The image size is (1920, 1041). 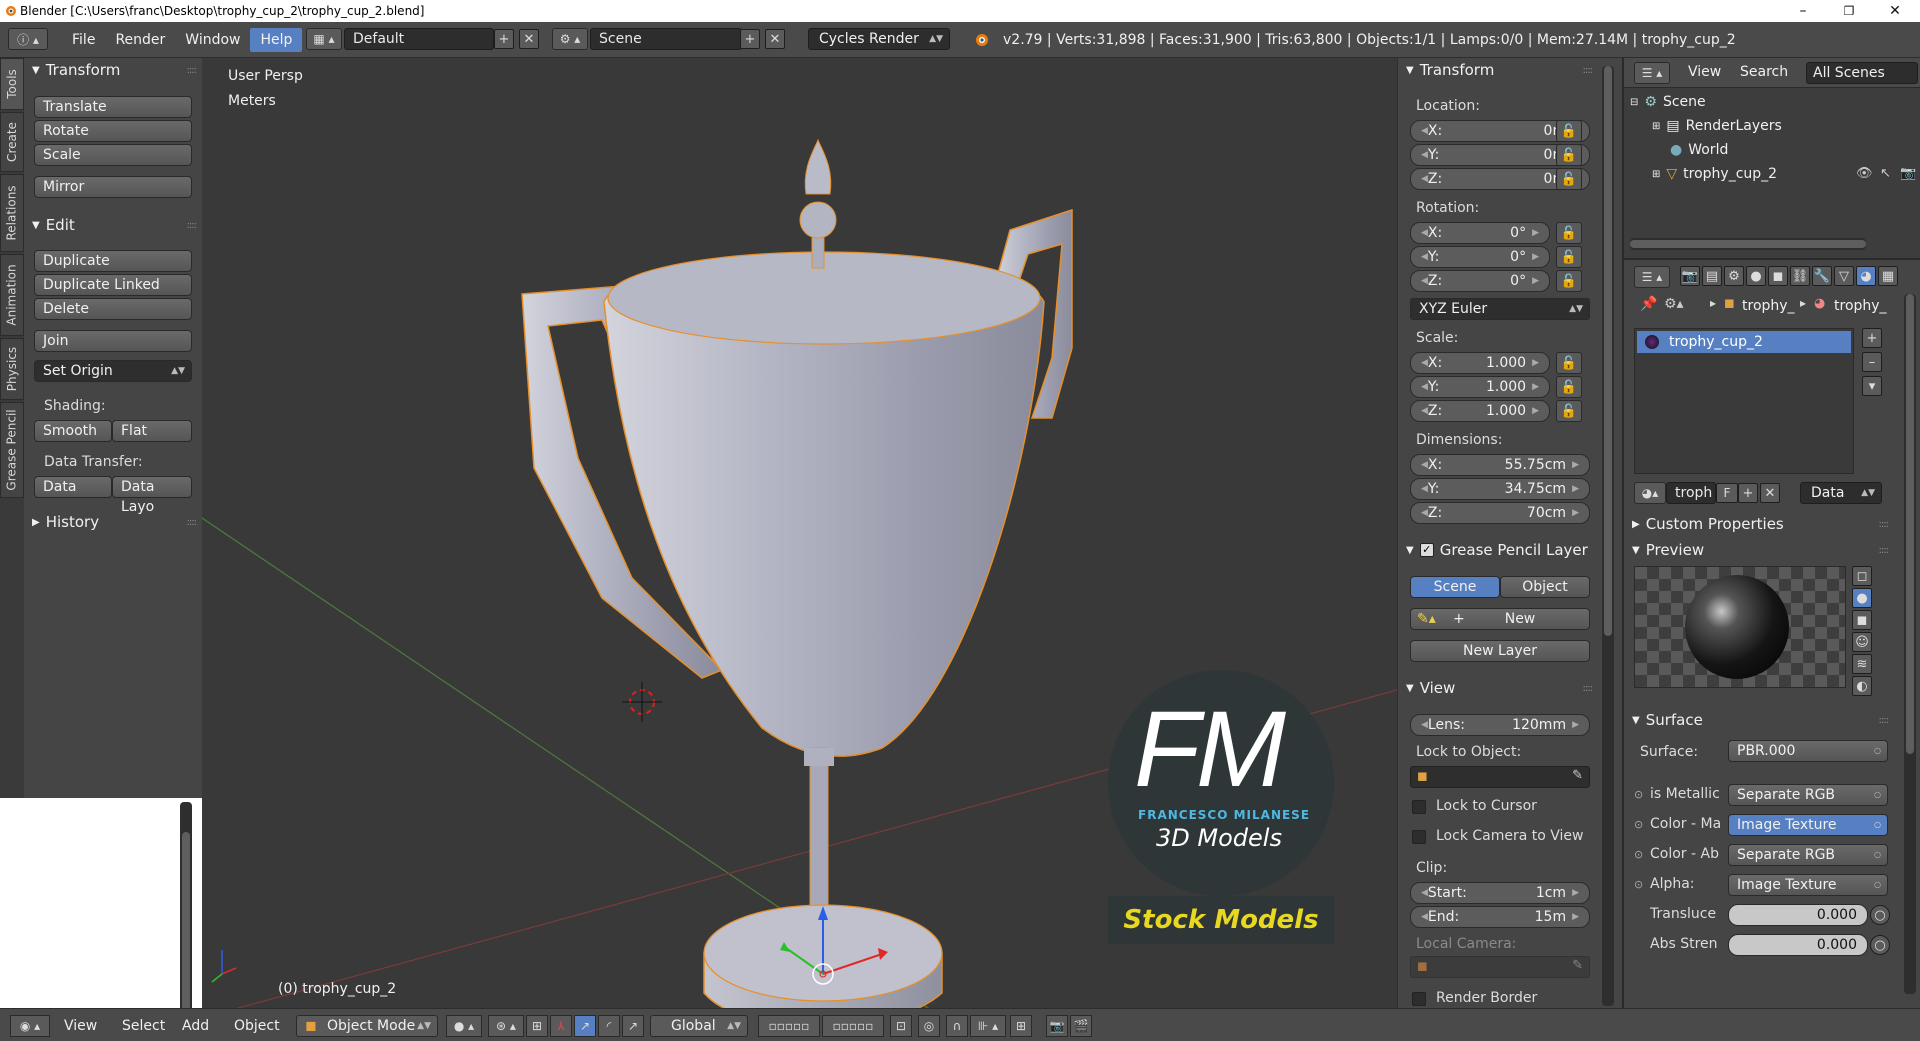 What do you see at coordinates (1500, 725) in the screenshot?
I see `lens-field: ◀ Lens: 120mm ▶` at bounding box center [1500, 725].